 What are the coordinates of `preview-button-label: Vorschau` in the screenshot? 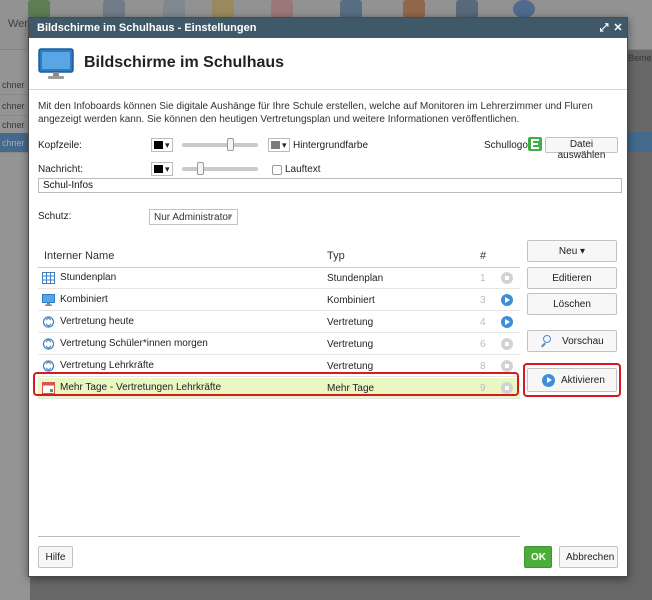 It's located at (583, 341).